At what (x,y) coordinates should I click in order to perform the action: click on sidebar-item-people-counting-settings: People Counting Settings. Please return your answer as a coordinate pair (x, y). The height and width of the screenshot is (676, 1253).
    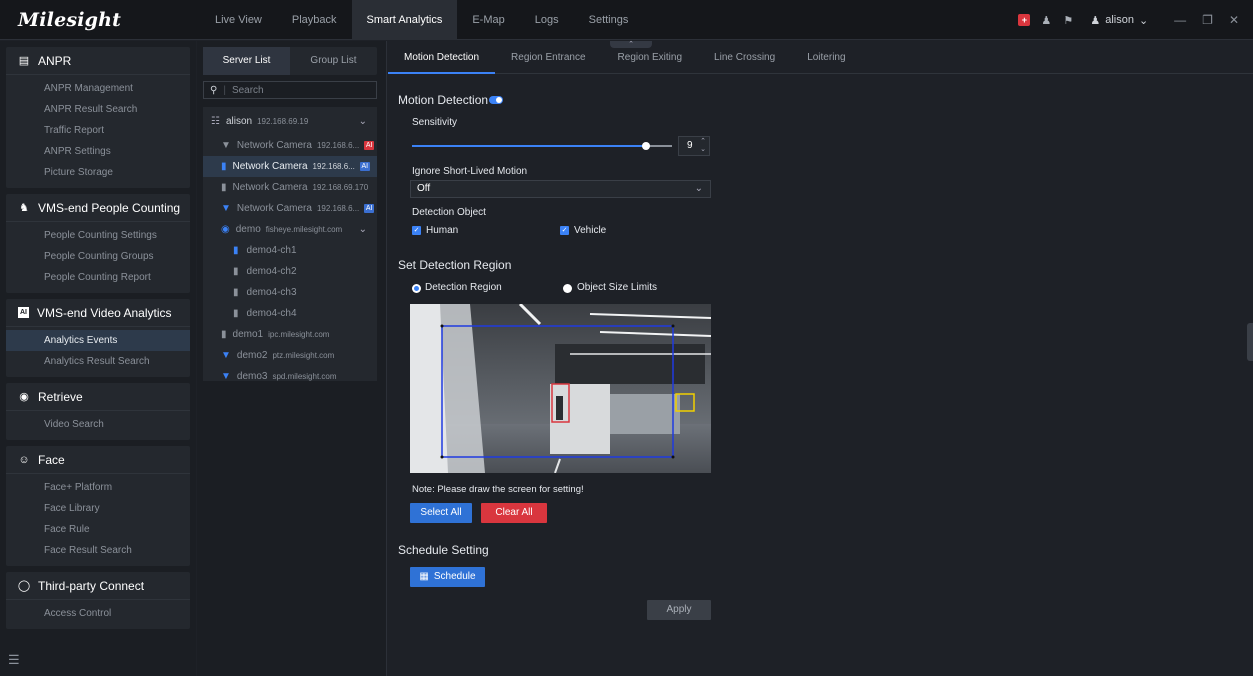
    Looking at the image, I should click on (98, 235).